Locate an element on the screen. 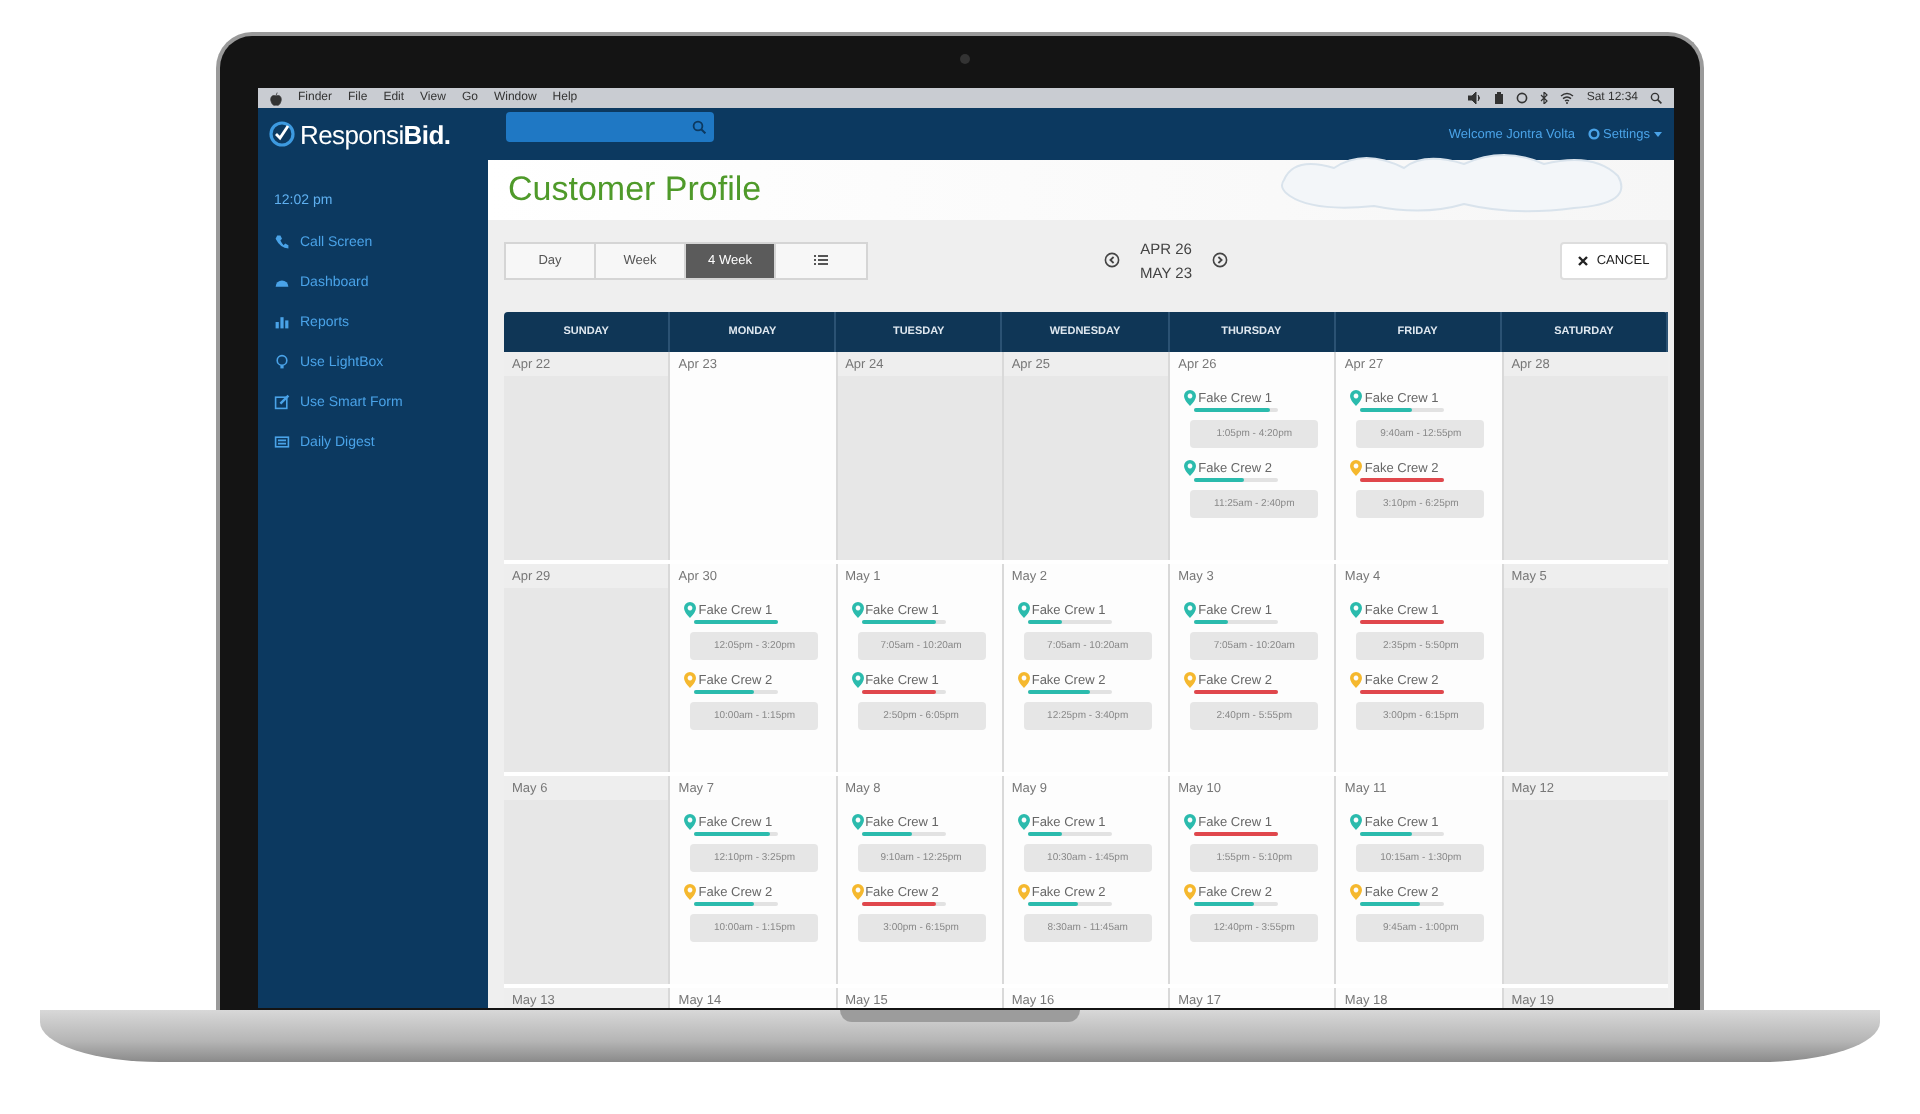 Image resolution: width=1920 pixels, height=1114 pixels. next-icon is located at coordinates (1220, 260).